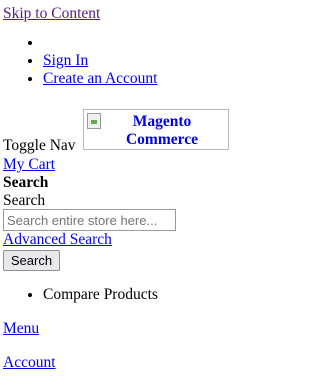  I want to click on search-label: Search, so click(24, 200).